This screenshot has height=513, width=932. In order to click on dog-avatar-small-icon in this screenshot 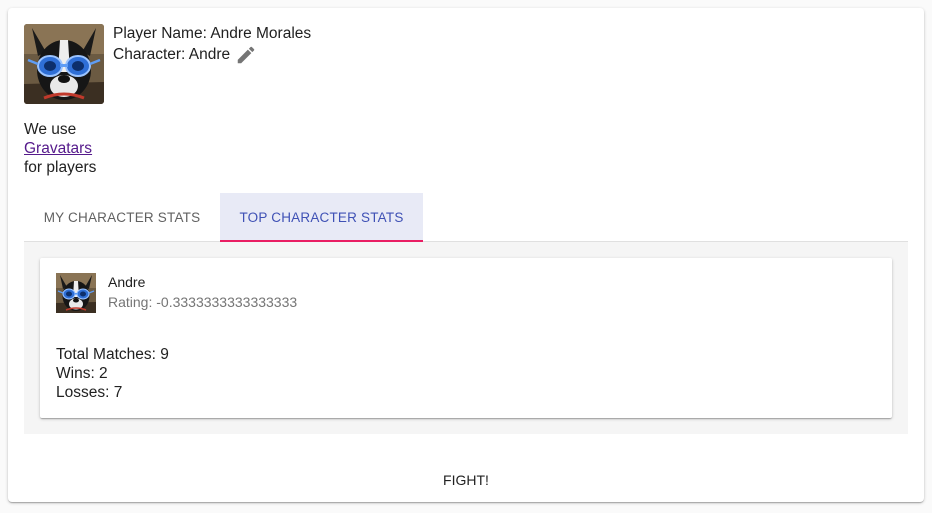, I will do `click(76, 293)`.